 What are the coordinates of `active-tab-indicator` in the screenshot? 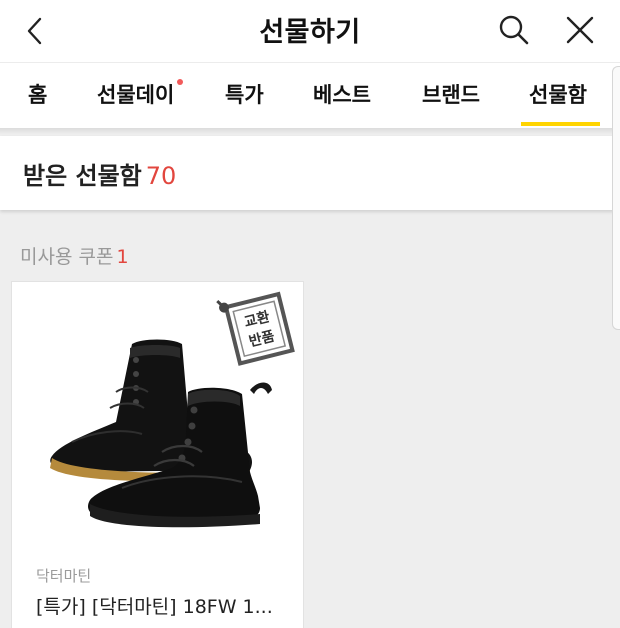 It's located at (560, 124).